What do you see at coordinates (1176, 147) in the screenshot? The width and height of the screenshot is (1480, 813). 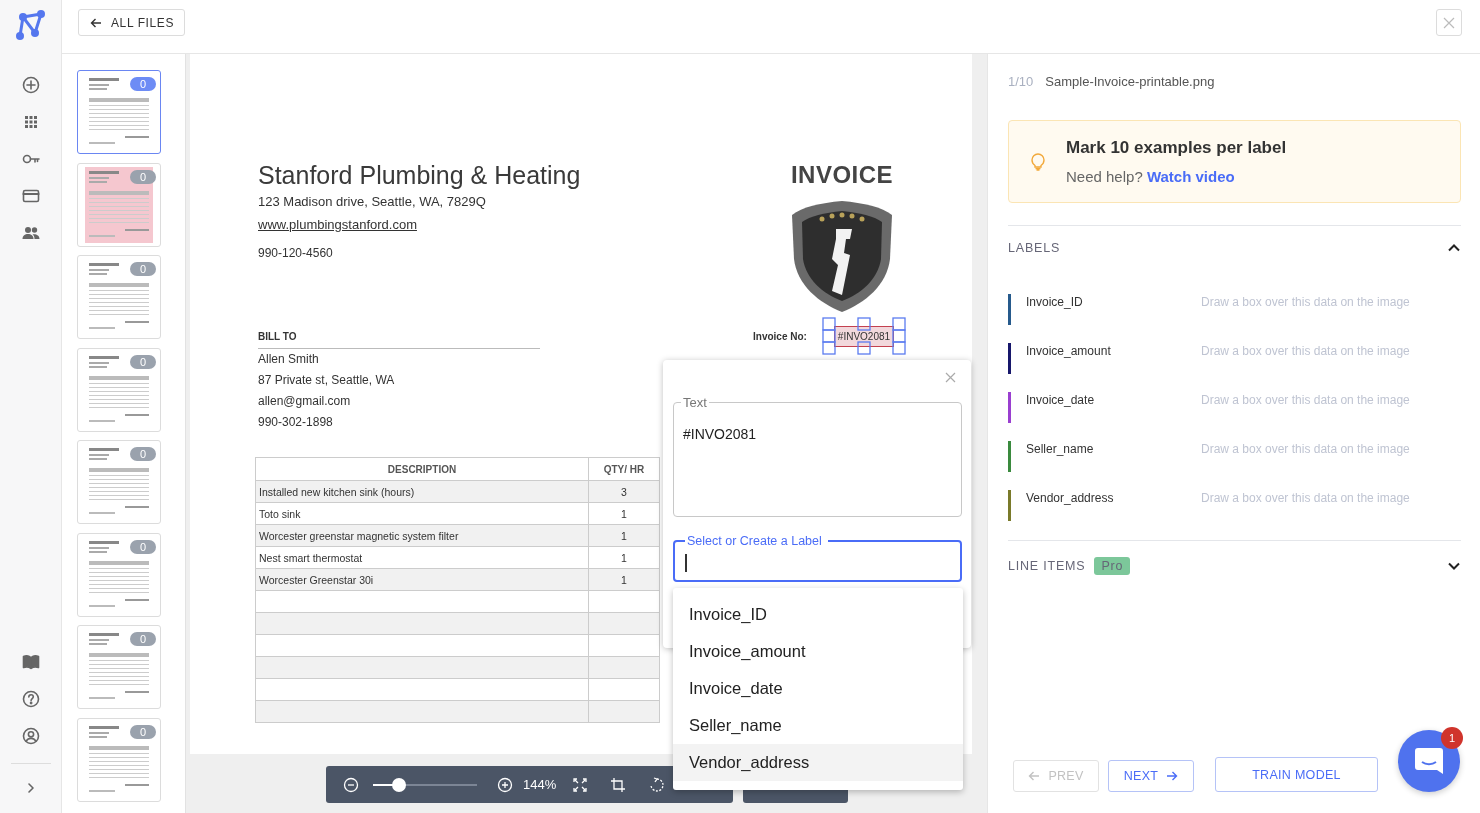 I see `tip-title: Mark 10 examples per label` at bounding box center [1176, 147].